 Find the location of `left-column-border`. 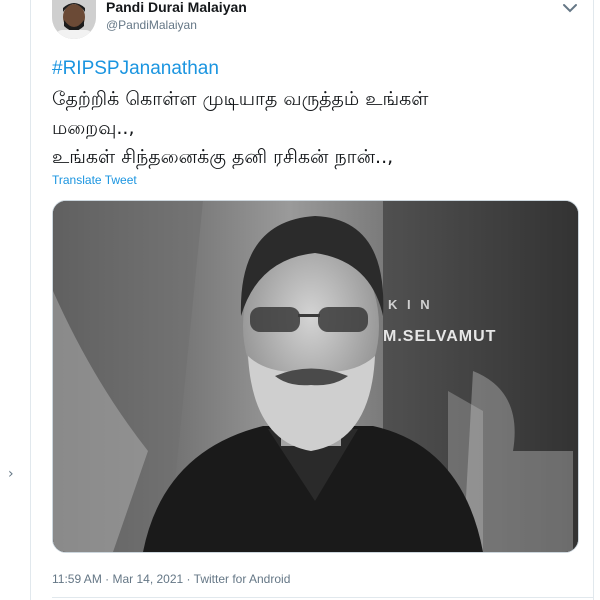

left-column-border is located at coordinates (30, 300).